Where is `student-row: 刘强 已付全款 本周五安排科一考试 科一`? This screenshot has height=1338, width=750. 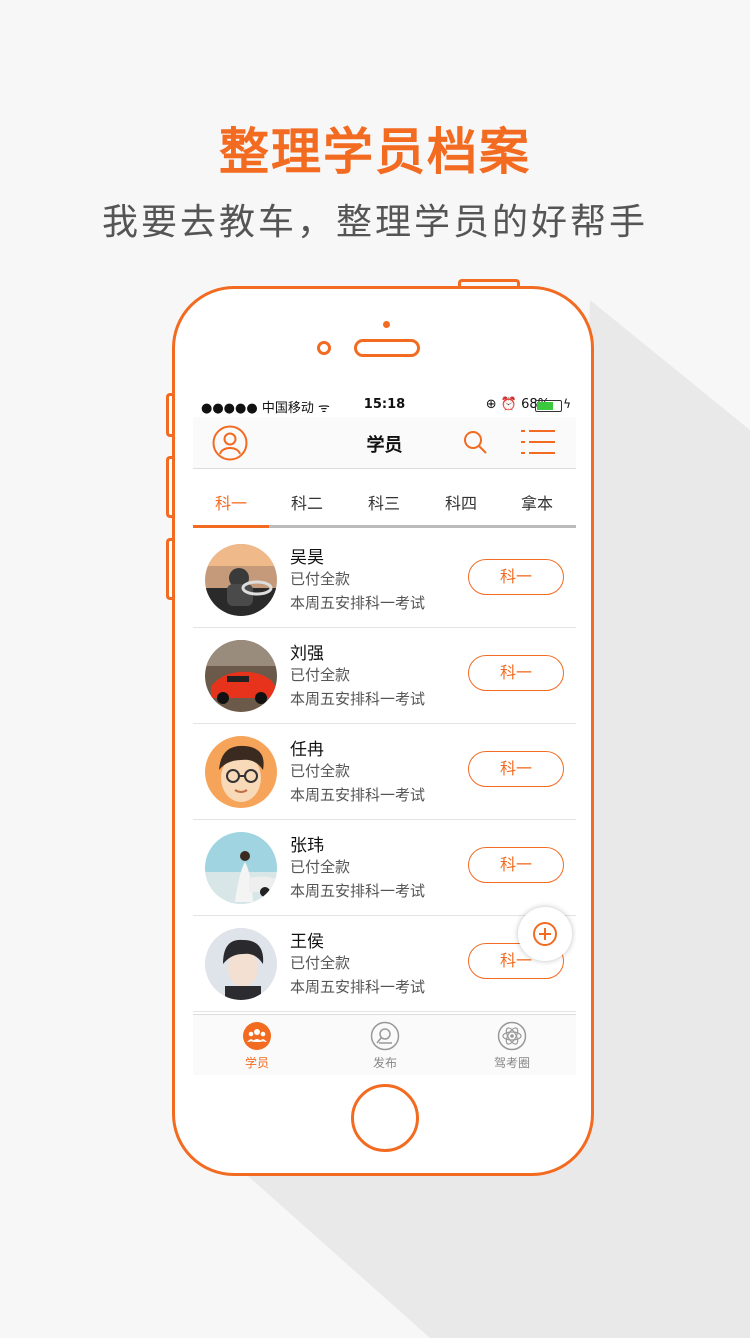 student-row: 刘强 已付全款 本周五安排科一考试 科一 is located at coordinates (384, 676).